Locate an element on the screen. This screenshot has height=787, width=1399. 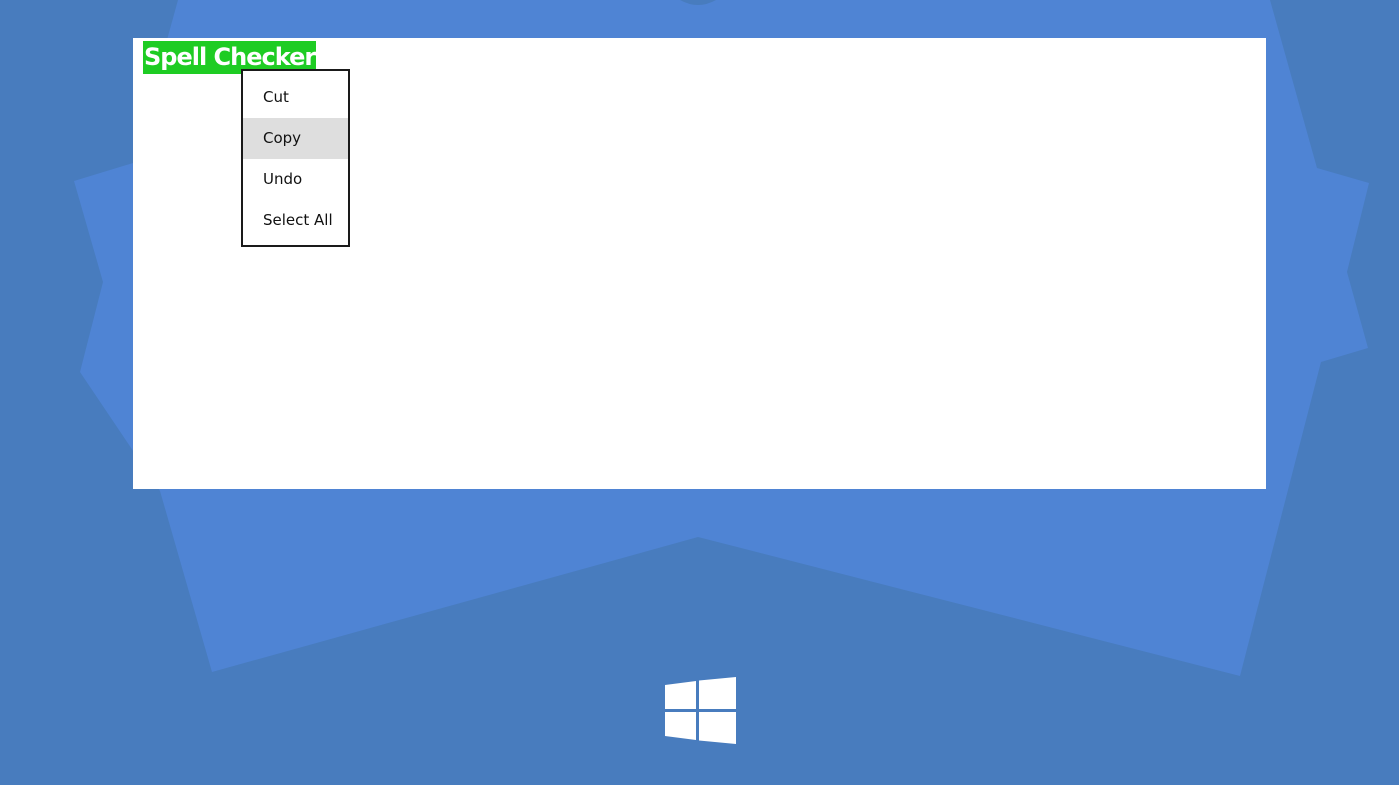
context-menu: Cut Copy Undo Select All is located at coordinates (295, 158).